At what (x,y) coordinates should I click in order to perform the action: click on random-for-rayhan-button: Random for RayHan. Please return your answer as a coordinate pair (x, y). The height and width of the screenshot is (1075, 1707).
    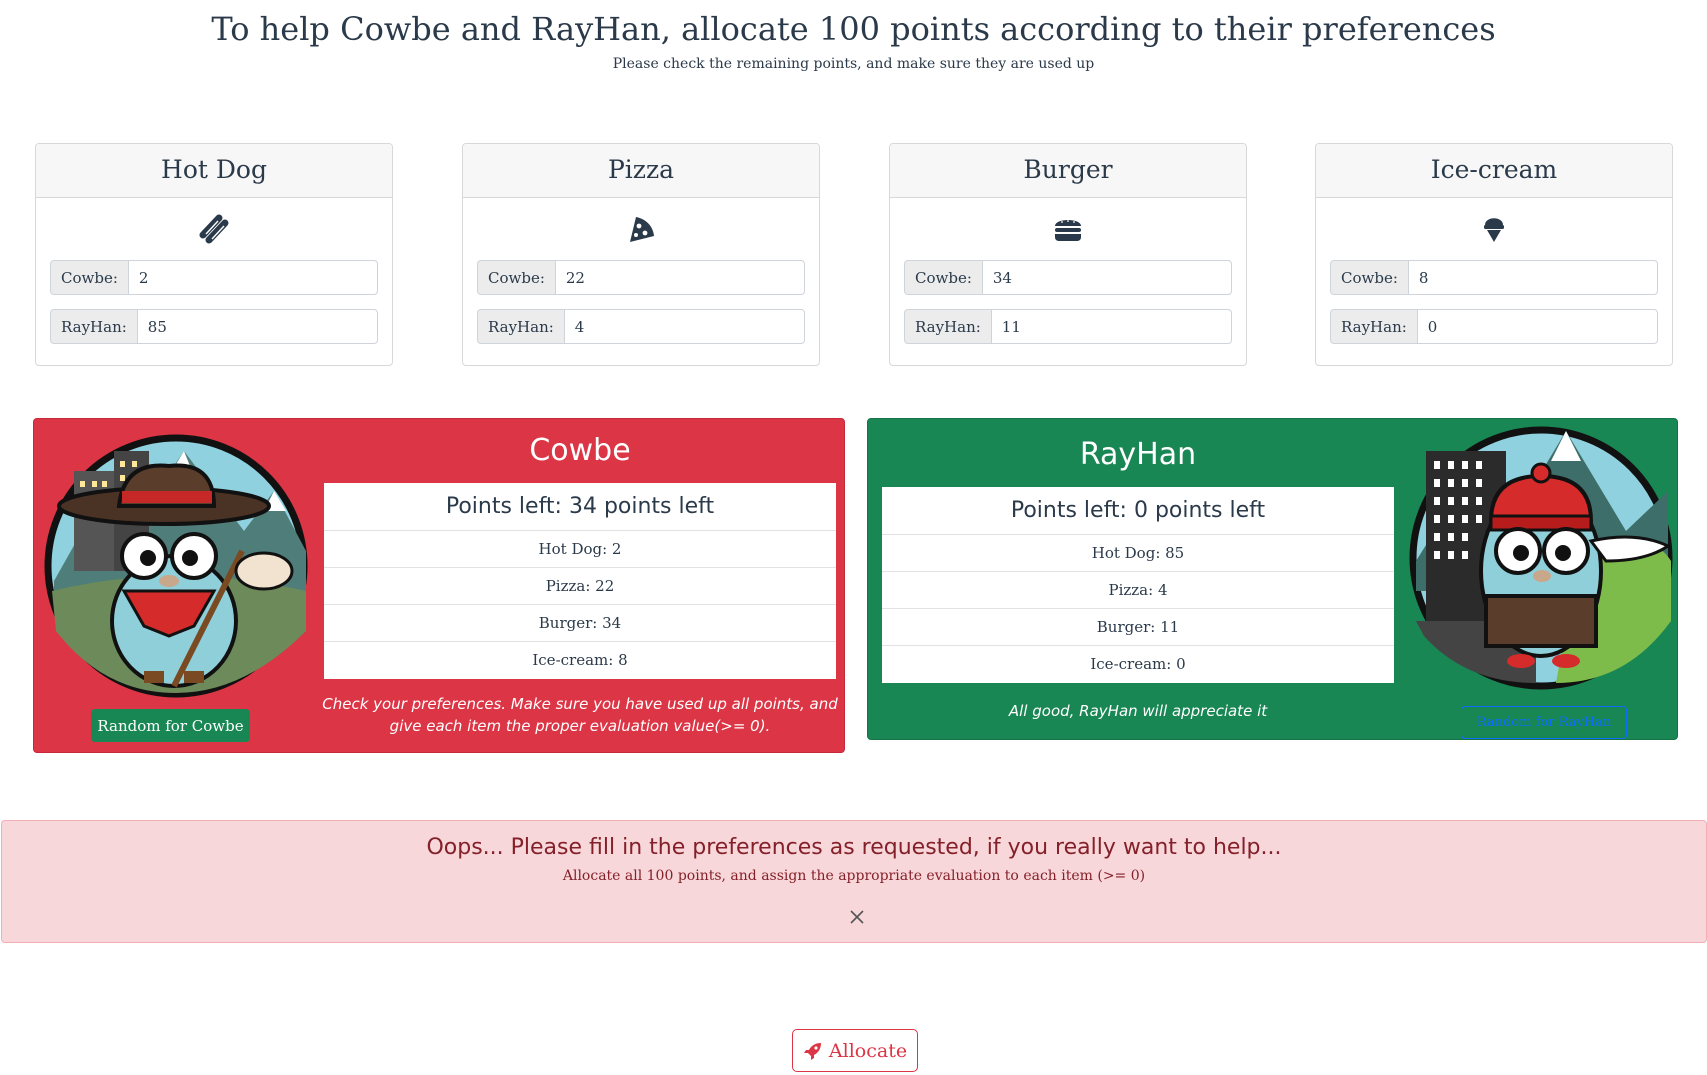
    Looking at the image, I should click on (1544, 722).